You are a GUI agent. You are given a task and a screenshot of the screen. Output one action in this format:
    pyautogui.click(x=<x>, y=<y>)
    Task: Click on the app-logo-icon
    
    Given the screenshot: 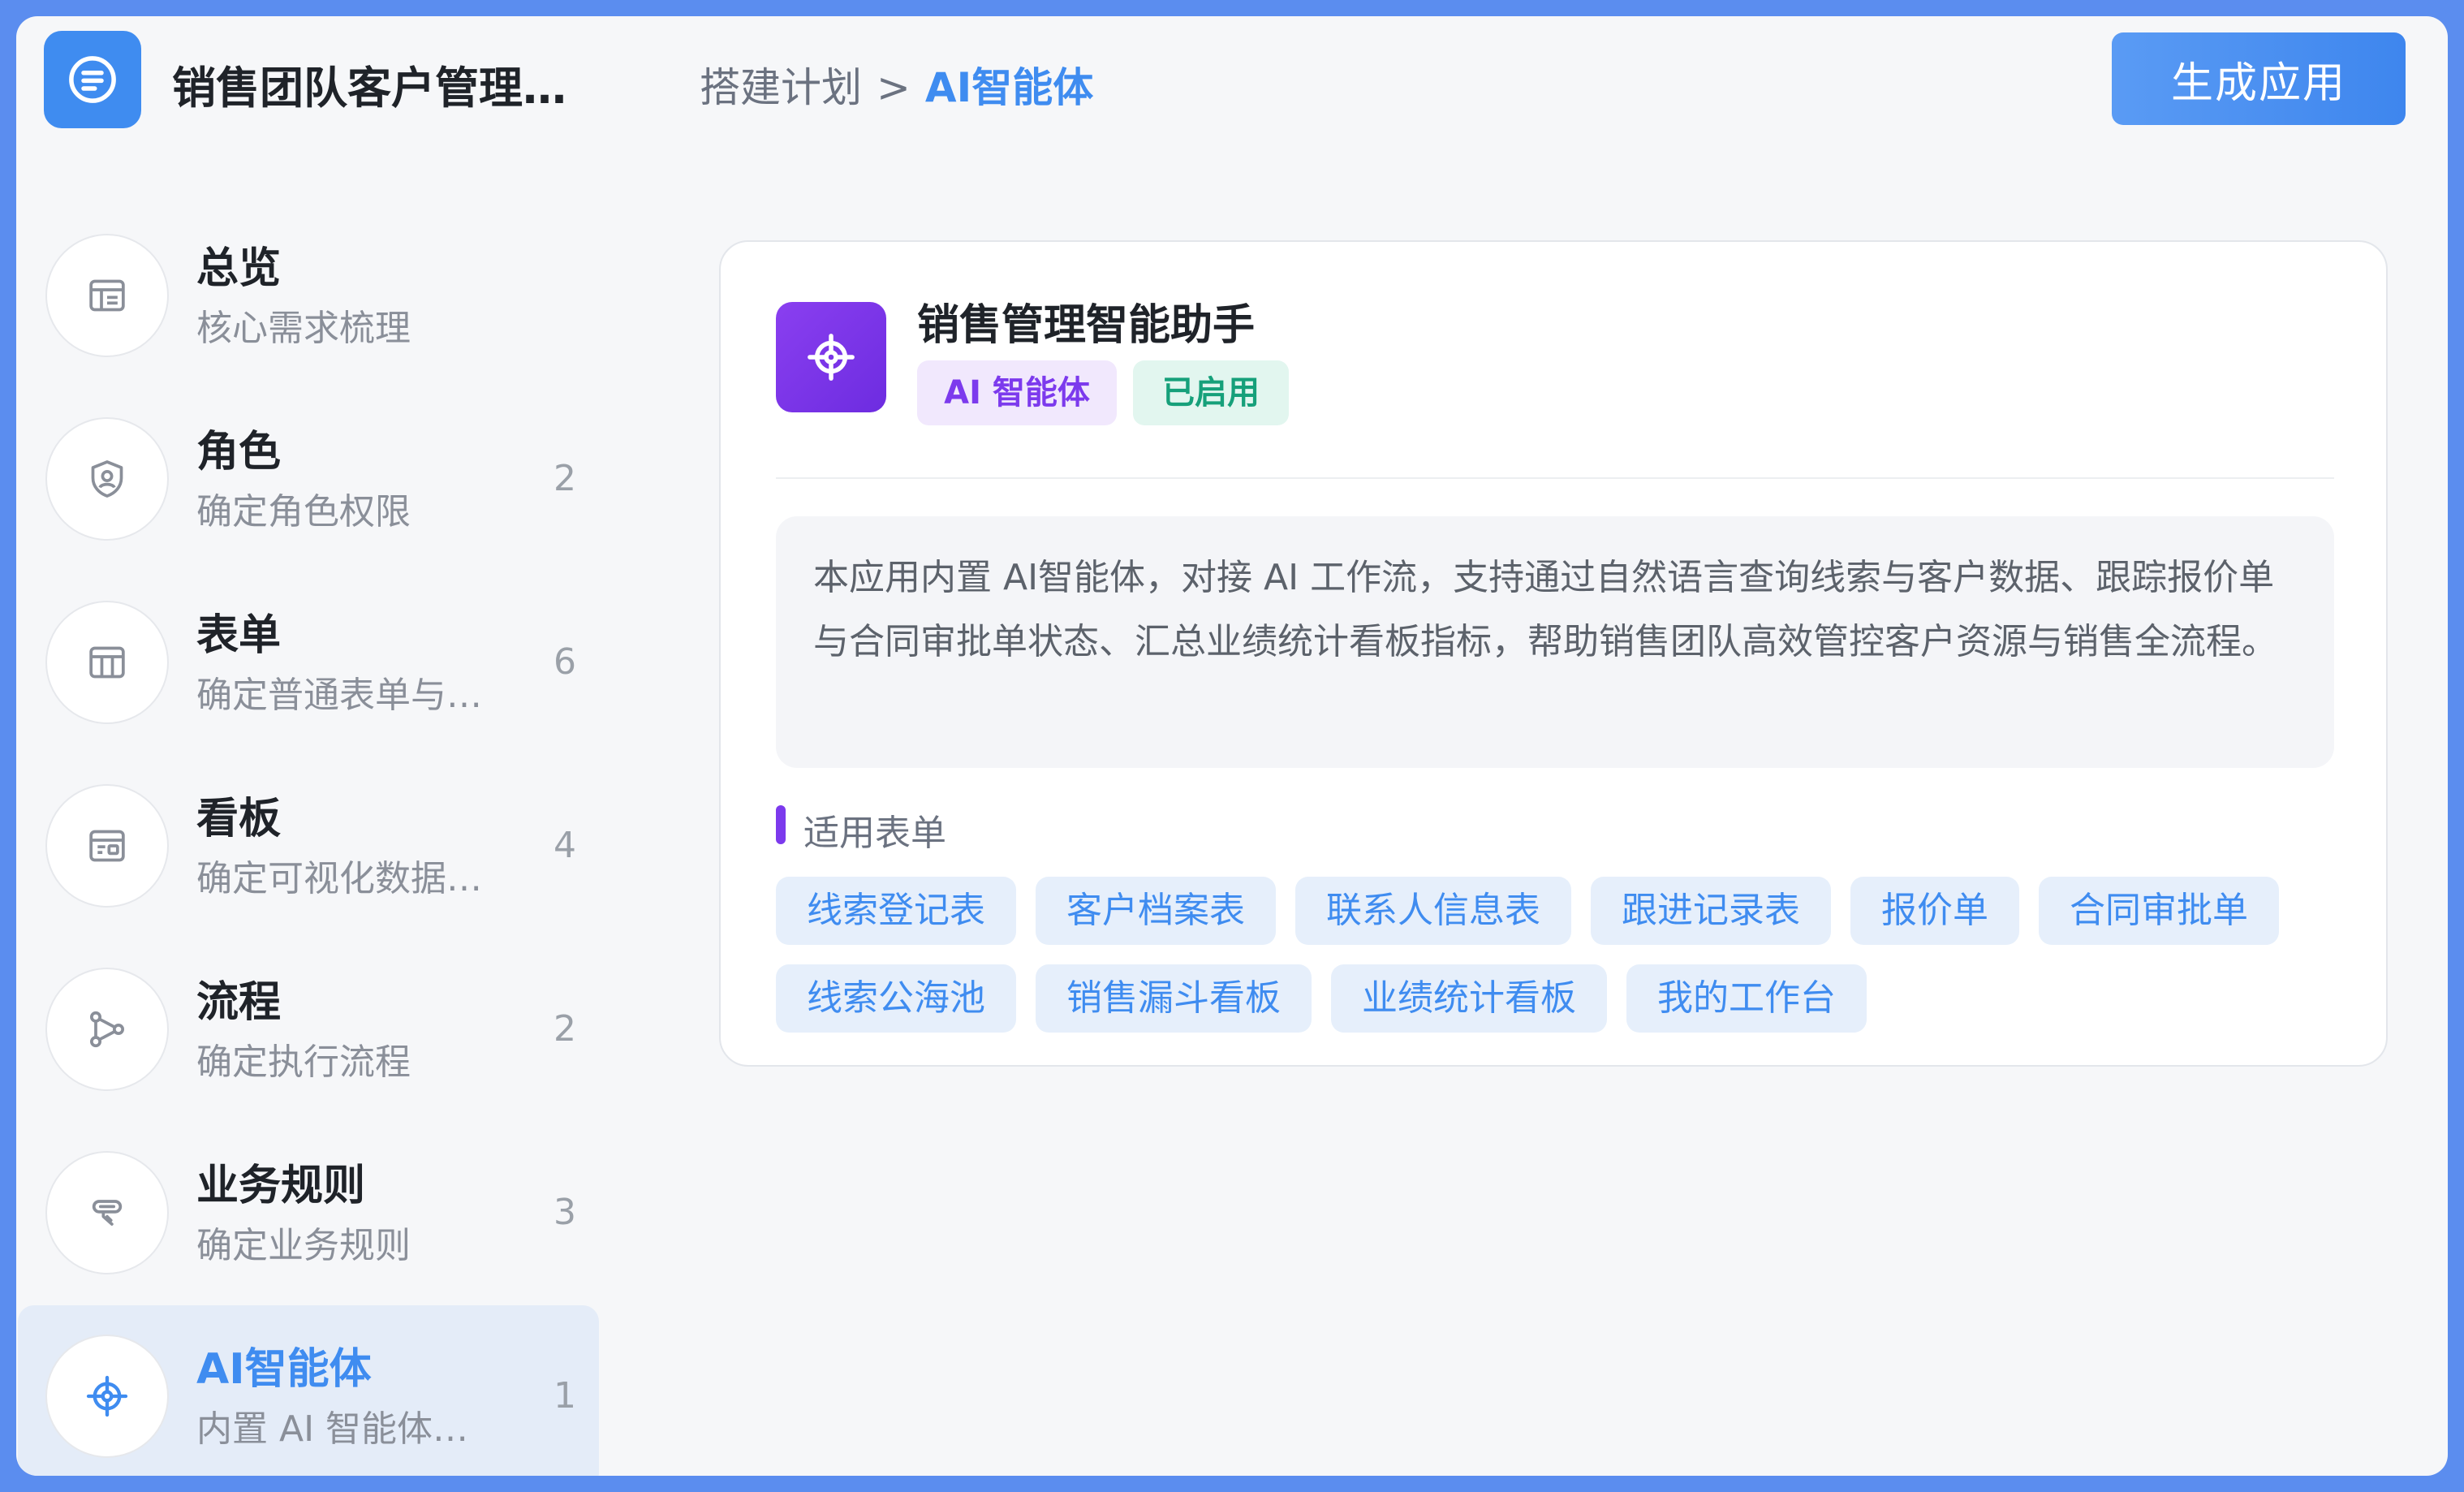 What is the action you would take?
    pyautogui.click(x=93, y=79)
    